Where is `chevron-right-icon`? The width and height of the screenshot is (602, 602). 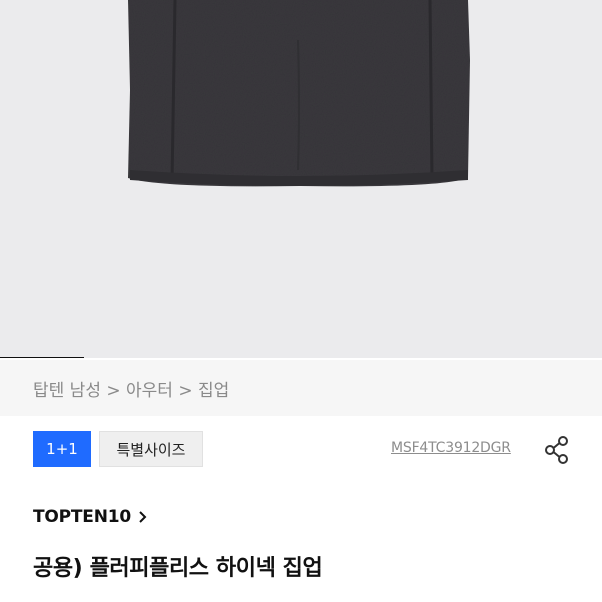
chevron-right-icon is located at coordinates (143, 517).